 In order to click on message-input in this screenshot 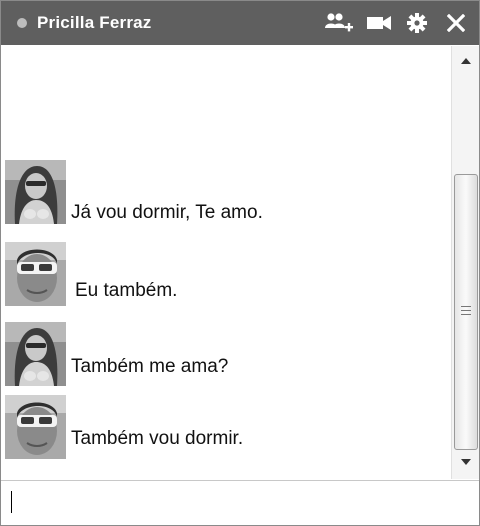, I will do `click(240, 502)`.